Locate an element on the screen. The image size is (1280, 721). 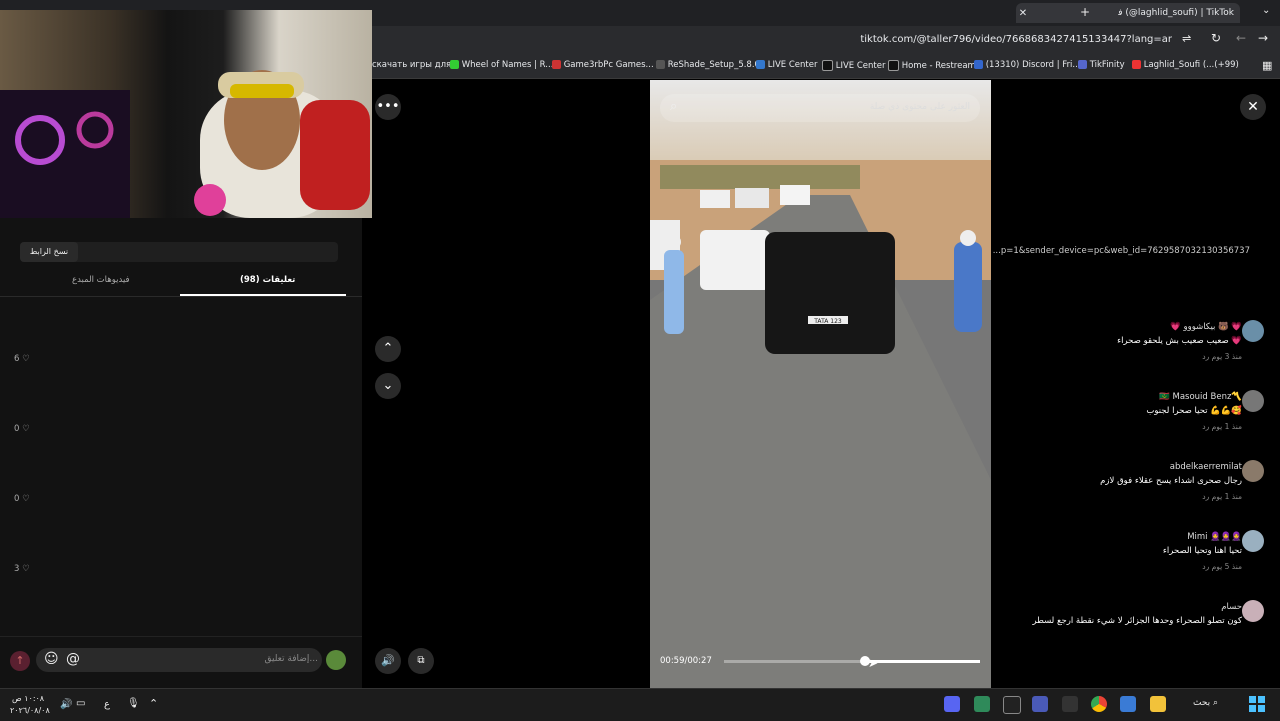
like-count: 6 ♡ is located at coordinates (22, 359).